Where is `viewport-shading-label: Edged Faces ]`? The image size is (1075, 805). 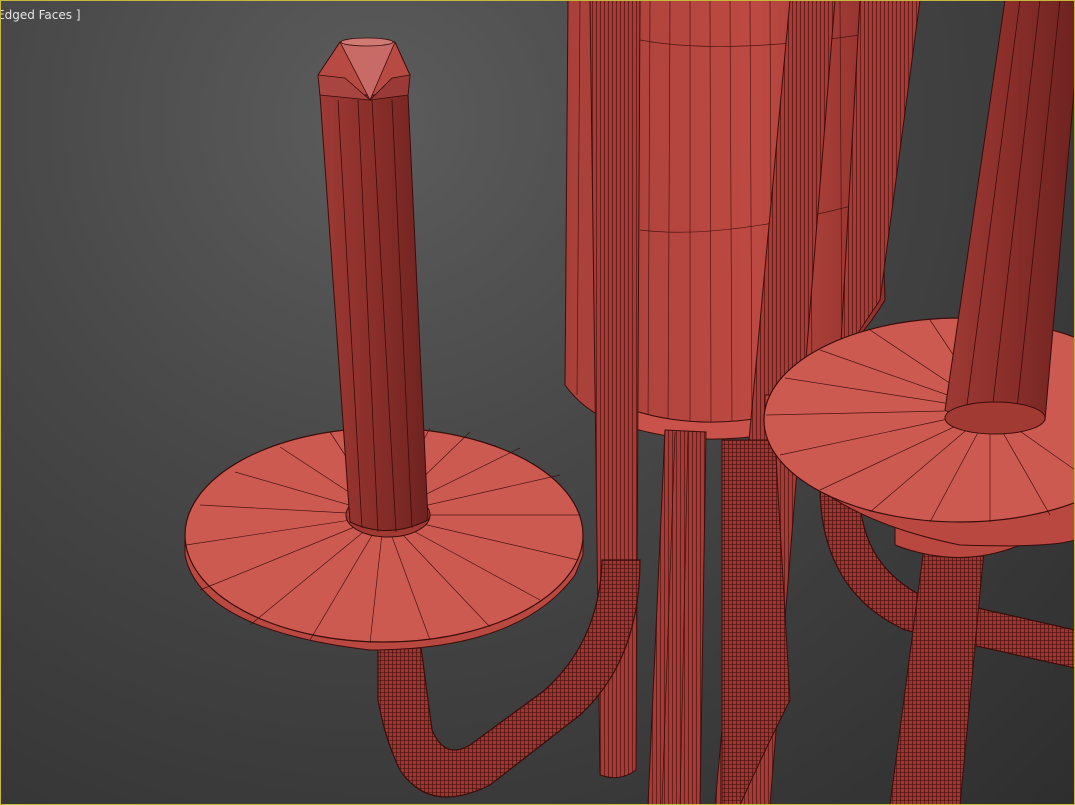
viewport-shading-label: Edged Faces ] is located at coordinates (40, 15).